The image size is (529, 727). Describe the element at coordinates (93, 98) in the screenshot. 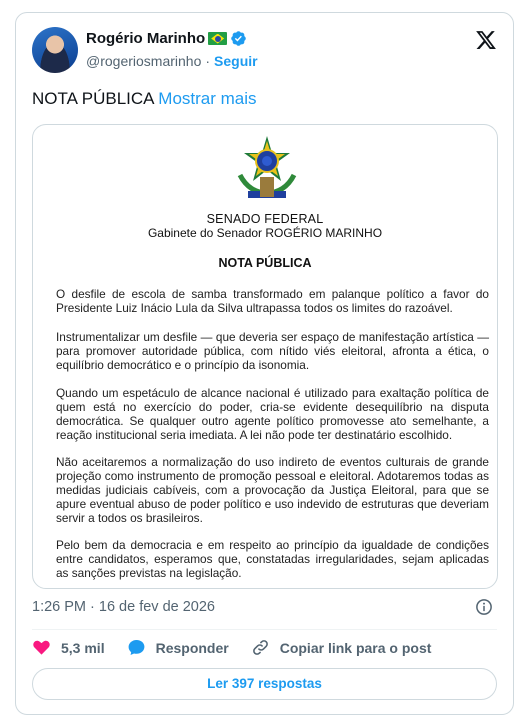

I see `tweet-body: NOTA PÚBLICA` at that location.